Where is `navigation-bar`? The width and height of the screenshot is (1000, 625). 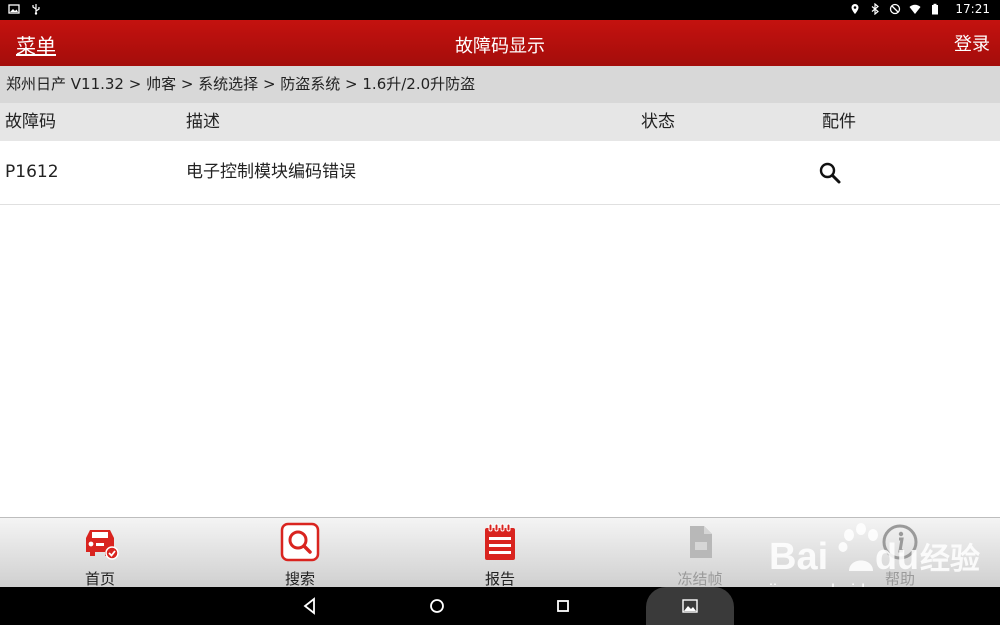
navigation-bar is located at coordinates (500, 606).